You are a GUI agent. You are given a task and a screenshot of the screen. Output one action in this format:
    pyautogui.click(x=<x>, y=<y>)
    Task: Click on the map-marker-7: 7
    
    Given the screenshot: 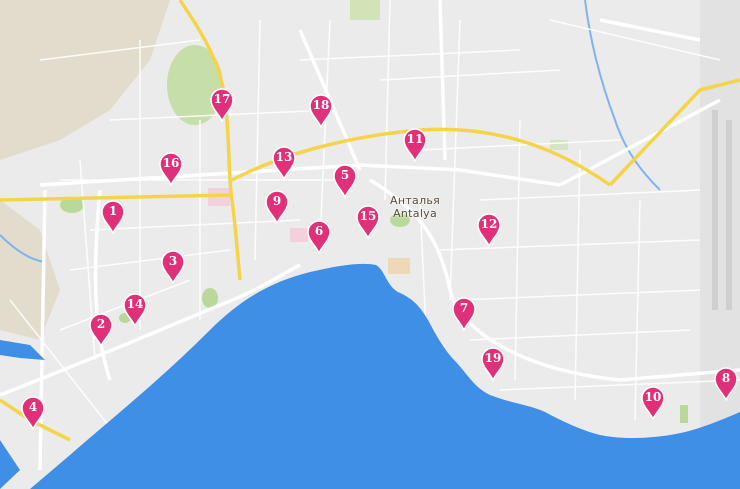 What is the action you would take?
    pyautogui.click(x=464, y=314)
    